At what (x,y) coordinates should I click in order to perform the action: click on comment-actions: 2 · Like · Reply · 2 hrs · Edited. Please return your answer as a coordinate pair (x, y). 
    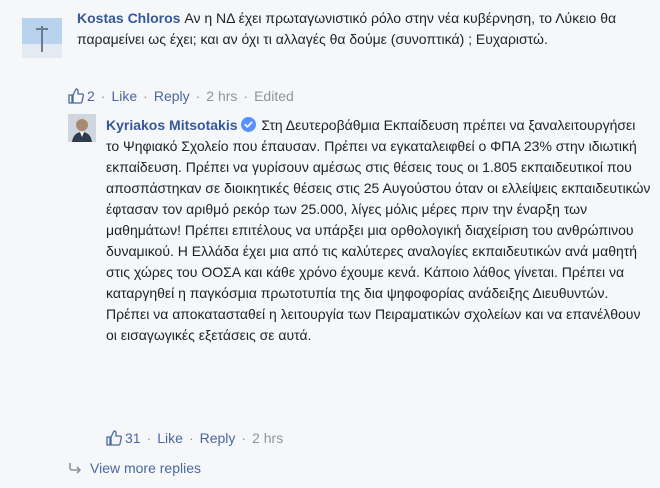
    Looking at the image, I should click on (181, 96).